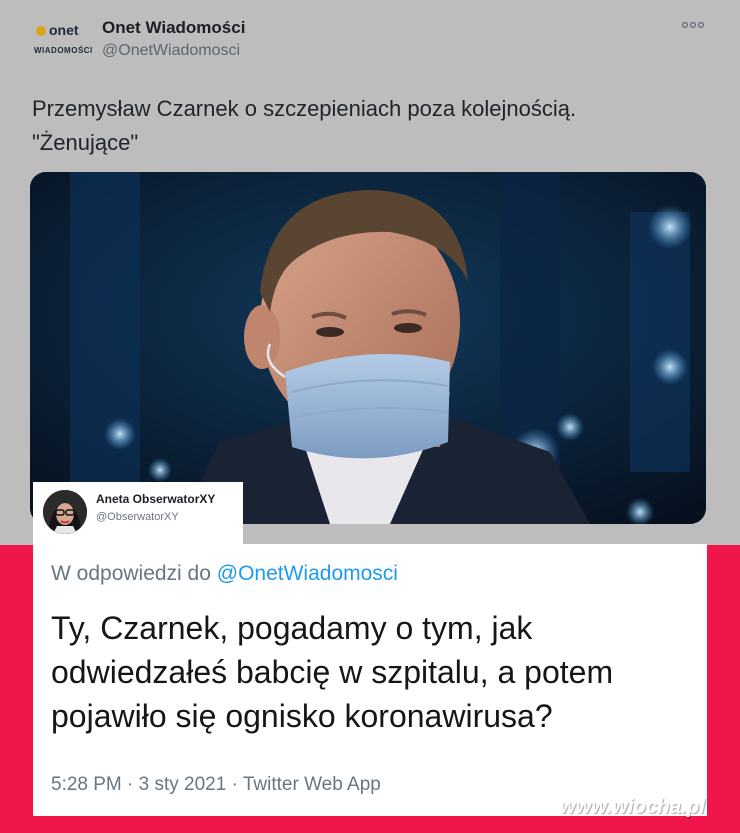 Image resolution: width=740 pixels, height=833 pixels. Describe the element at coordinates (64, 40) in the screenshot. I see `onet-logo: onet WIADOMOŚCI` at that location.